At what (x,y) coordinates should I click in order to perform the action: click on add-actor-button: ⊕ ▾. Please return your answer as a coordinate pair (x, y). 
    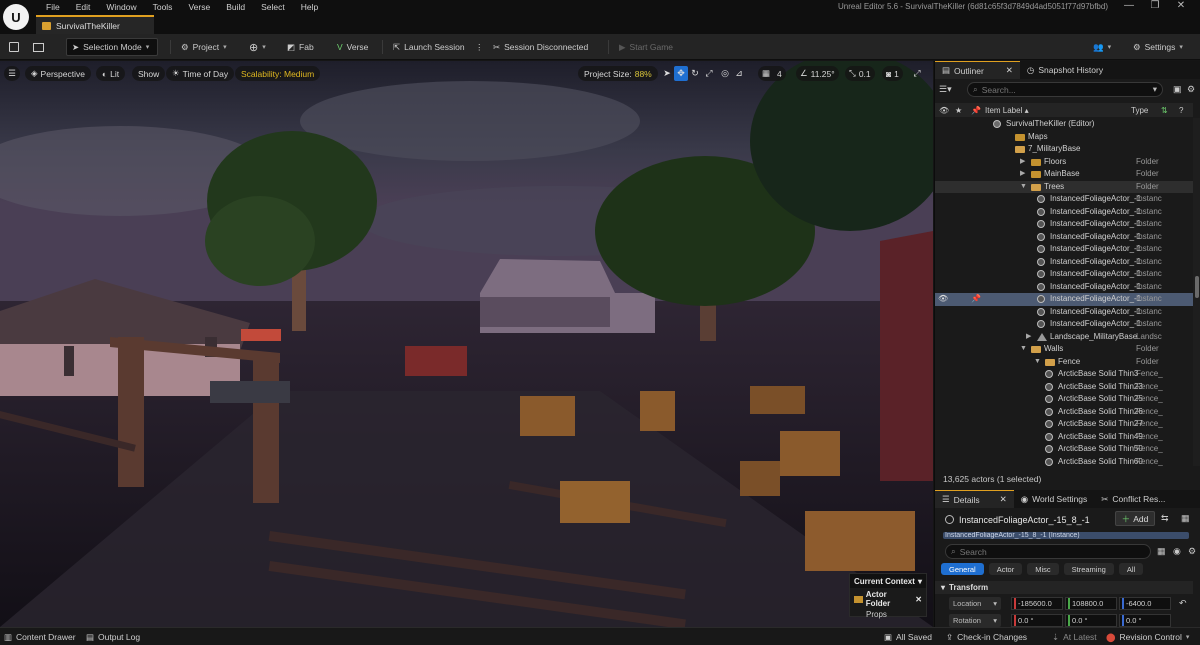
    Looking at the image, I should click on (257, 47).